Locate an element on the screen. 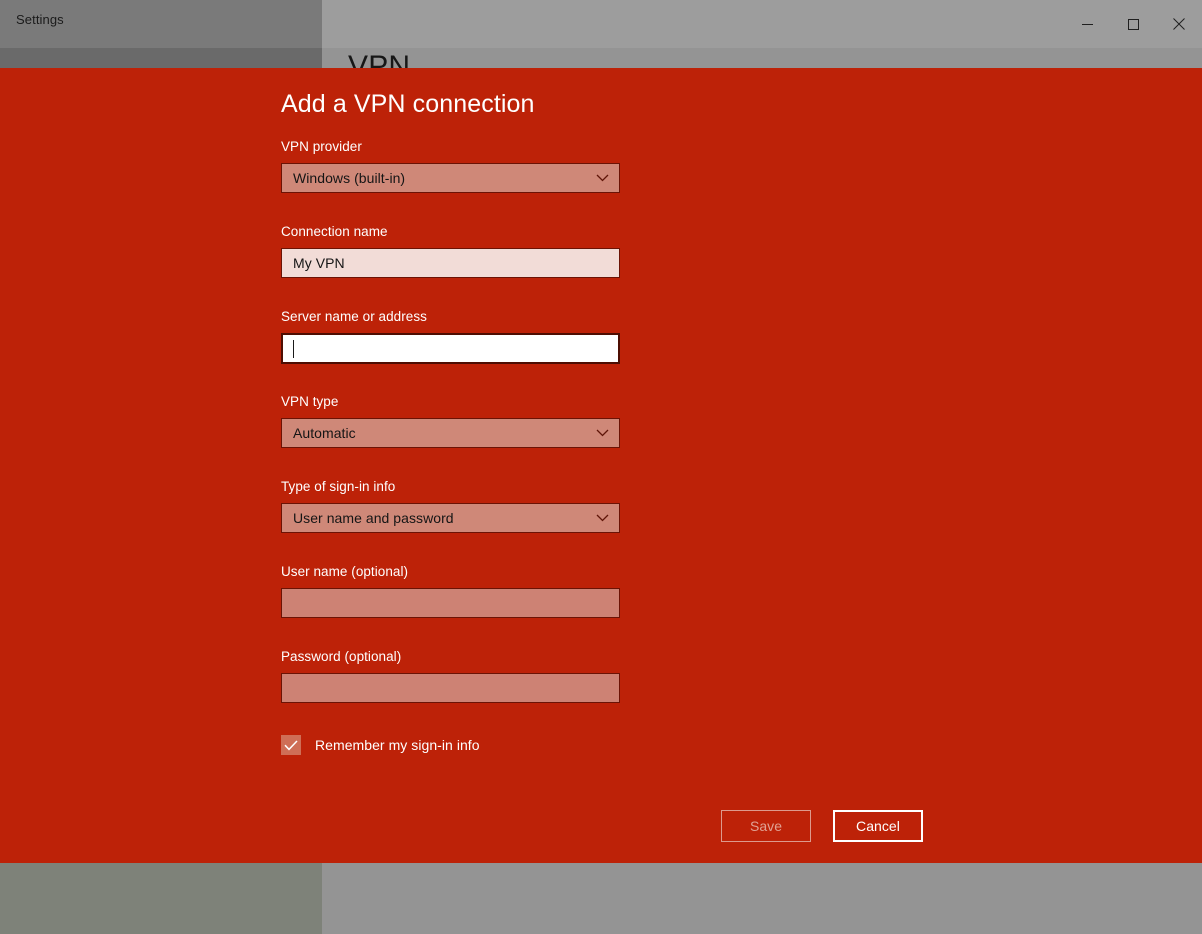 The width and height of the screenshot is (1202, 934). server-name-input is located at coordinates (450, 348).